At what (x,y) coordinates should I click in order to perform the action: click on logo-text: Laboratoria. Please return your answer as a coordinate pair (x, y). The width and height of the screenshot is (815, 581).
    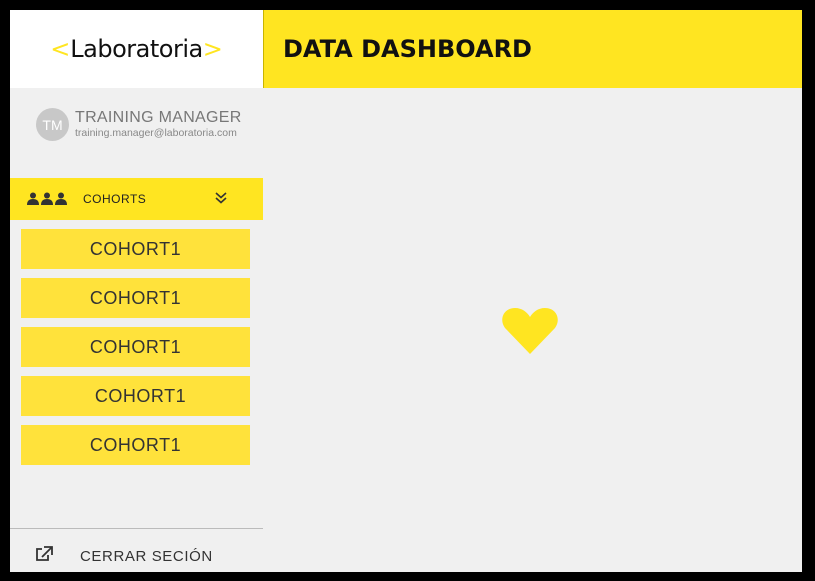
    Looking at the image, I should click on (136, 49).